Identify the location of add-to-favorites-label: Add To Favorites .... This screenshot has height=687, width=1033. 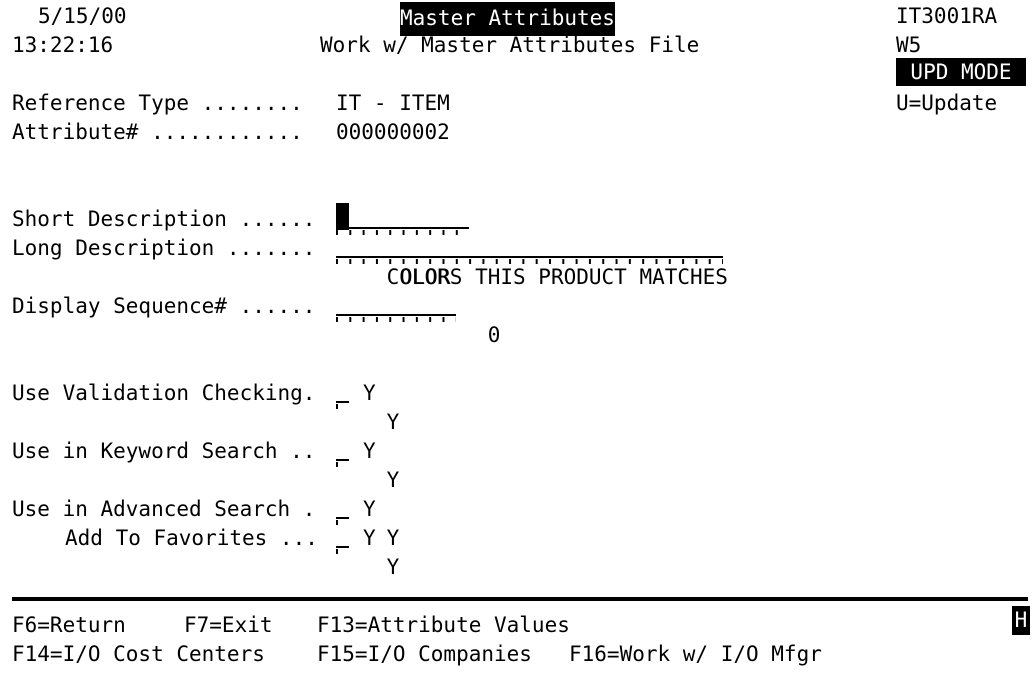
(191, 538).